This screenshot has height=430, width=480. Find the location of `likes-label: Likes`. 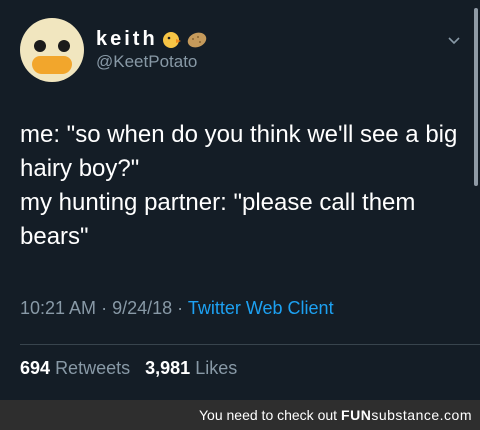

likes-label: Likes is located at coordinates (216, 368).